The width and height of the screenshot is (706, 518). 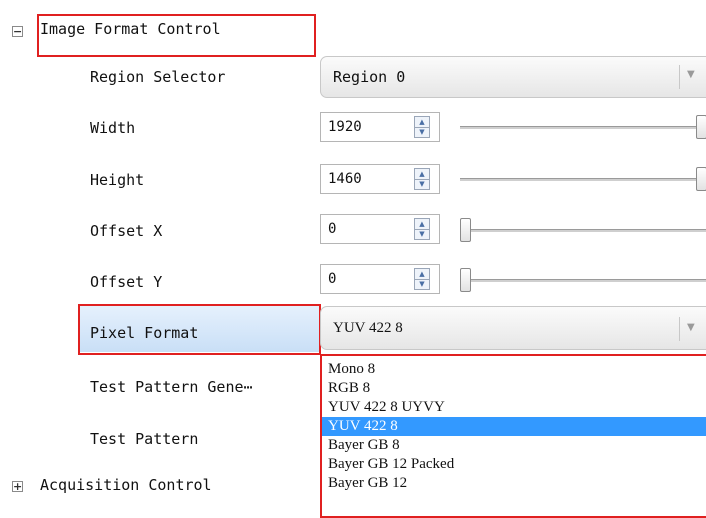 What do you see at coordinates (513, 77) in the screenshot?
I see `region-selector-combo: Region 0 ▼` at bounding box center [513, 77].